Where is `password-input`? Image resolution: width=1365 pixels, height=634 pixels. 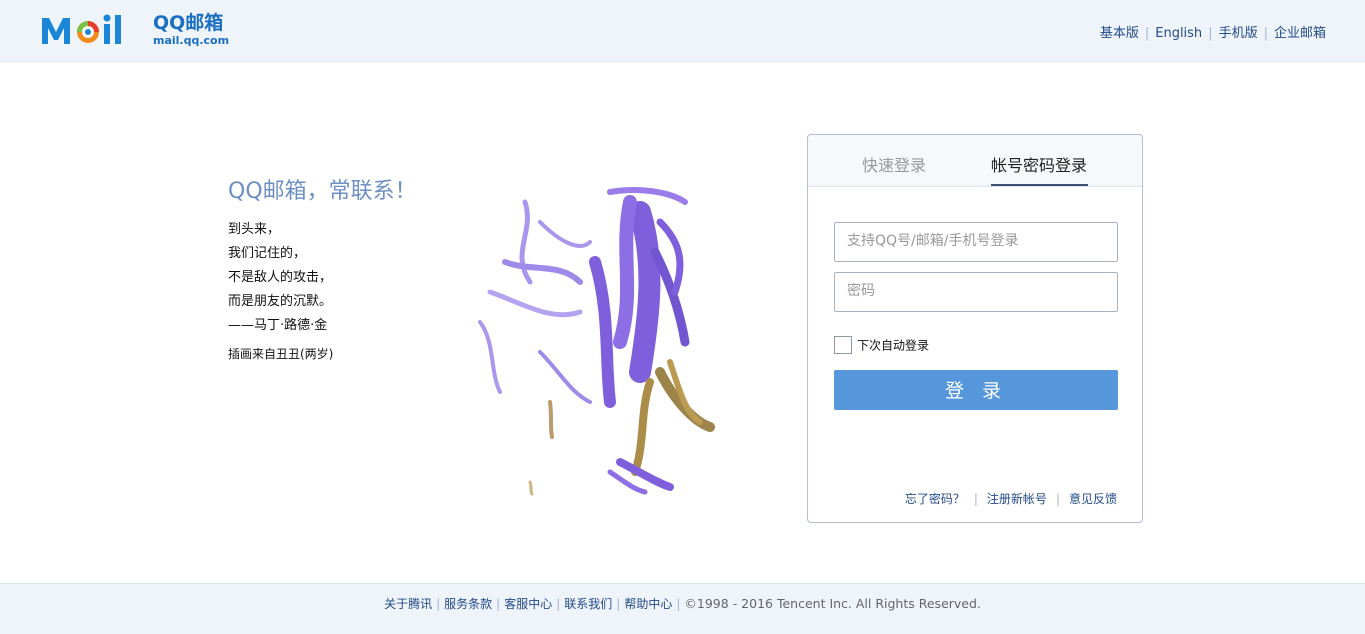
password-input is located at coordinates (977, 291).